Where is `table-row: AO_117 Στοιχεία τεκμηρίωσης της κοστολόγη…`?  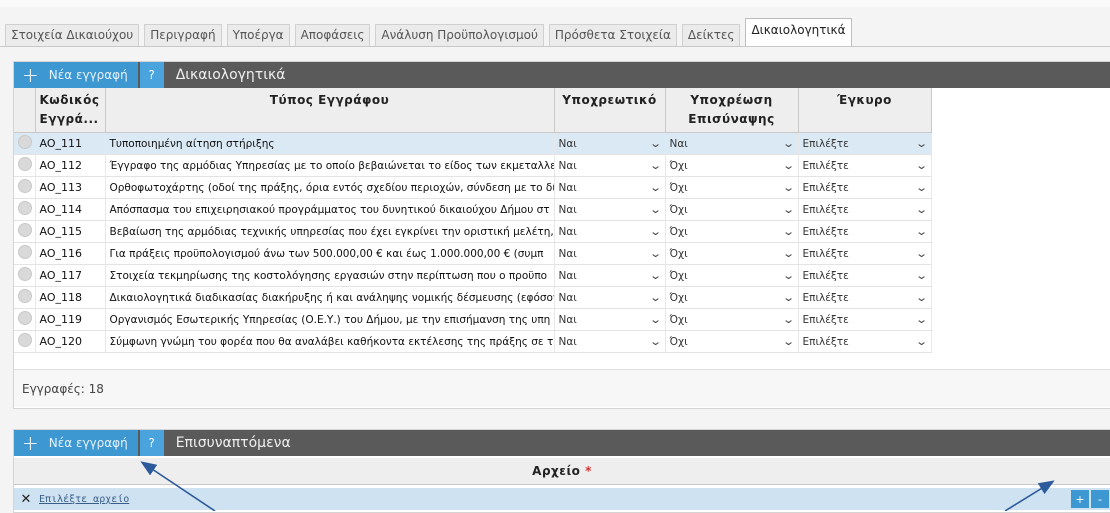
table-row: AO_117 Στοιχεία τεκμηρίωσης της κοστολόγη… is located at coordinates (473, 275).